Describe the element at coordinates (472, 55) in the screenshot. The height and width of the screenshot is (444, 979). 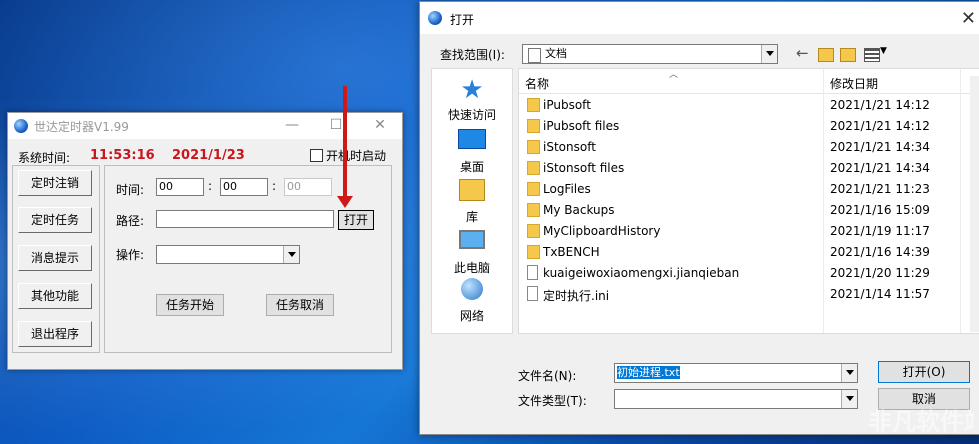
I see `look-in-label: 查找范围(I):` at that location.